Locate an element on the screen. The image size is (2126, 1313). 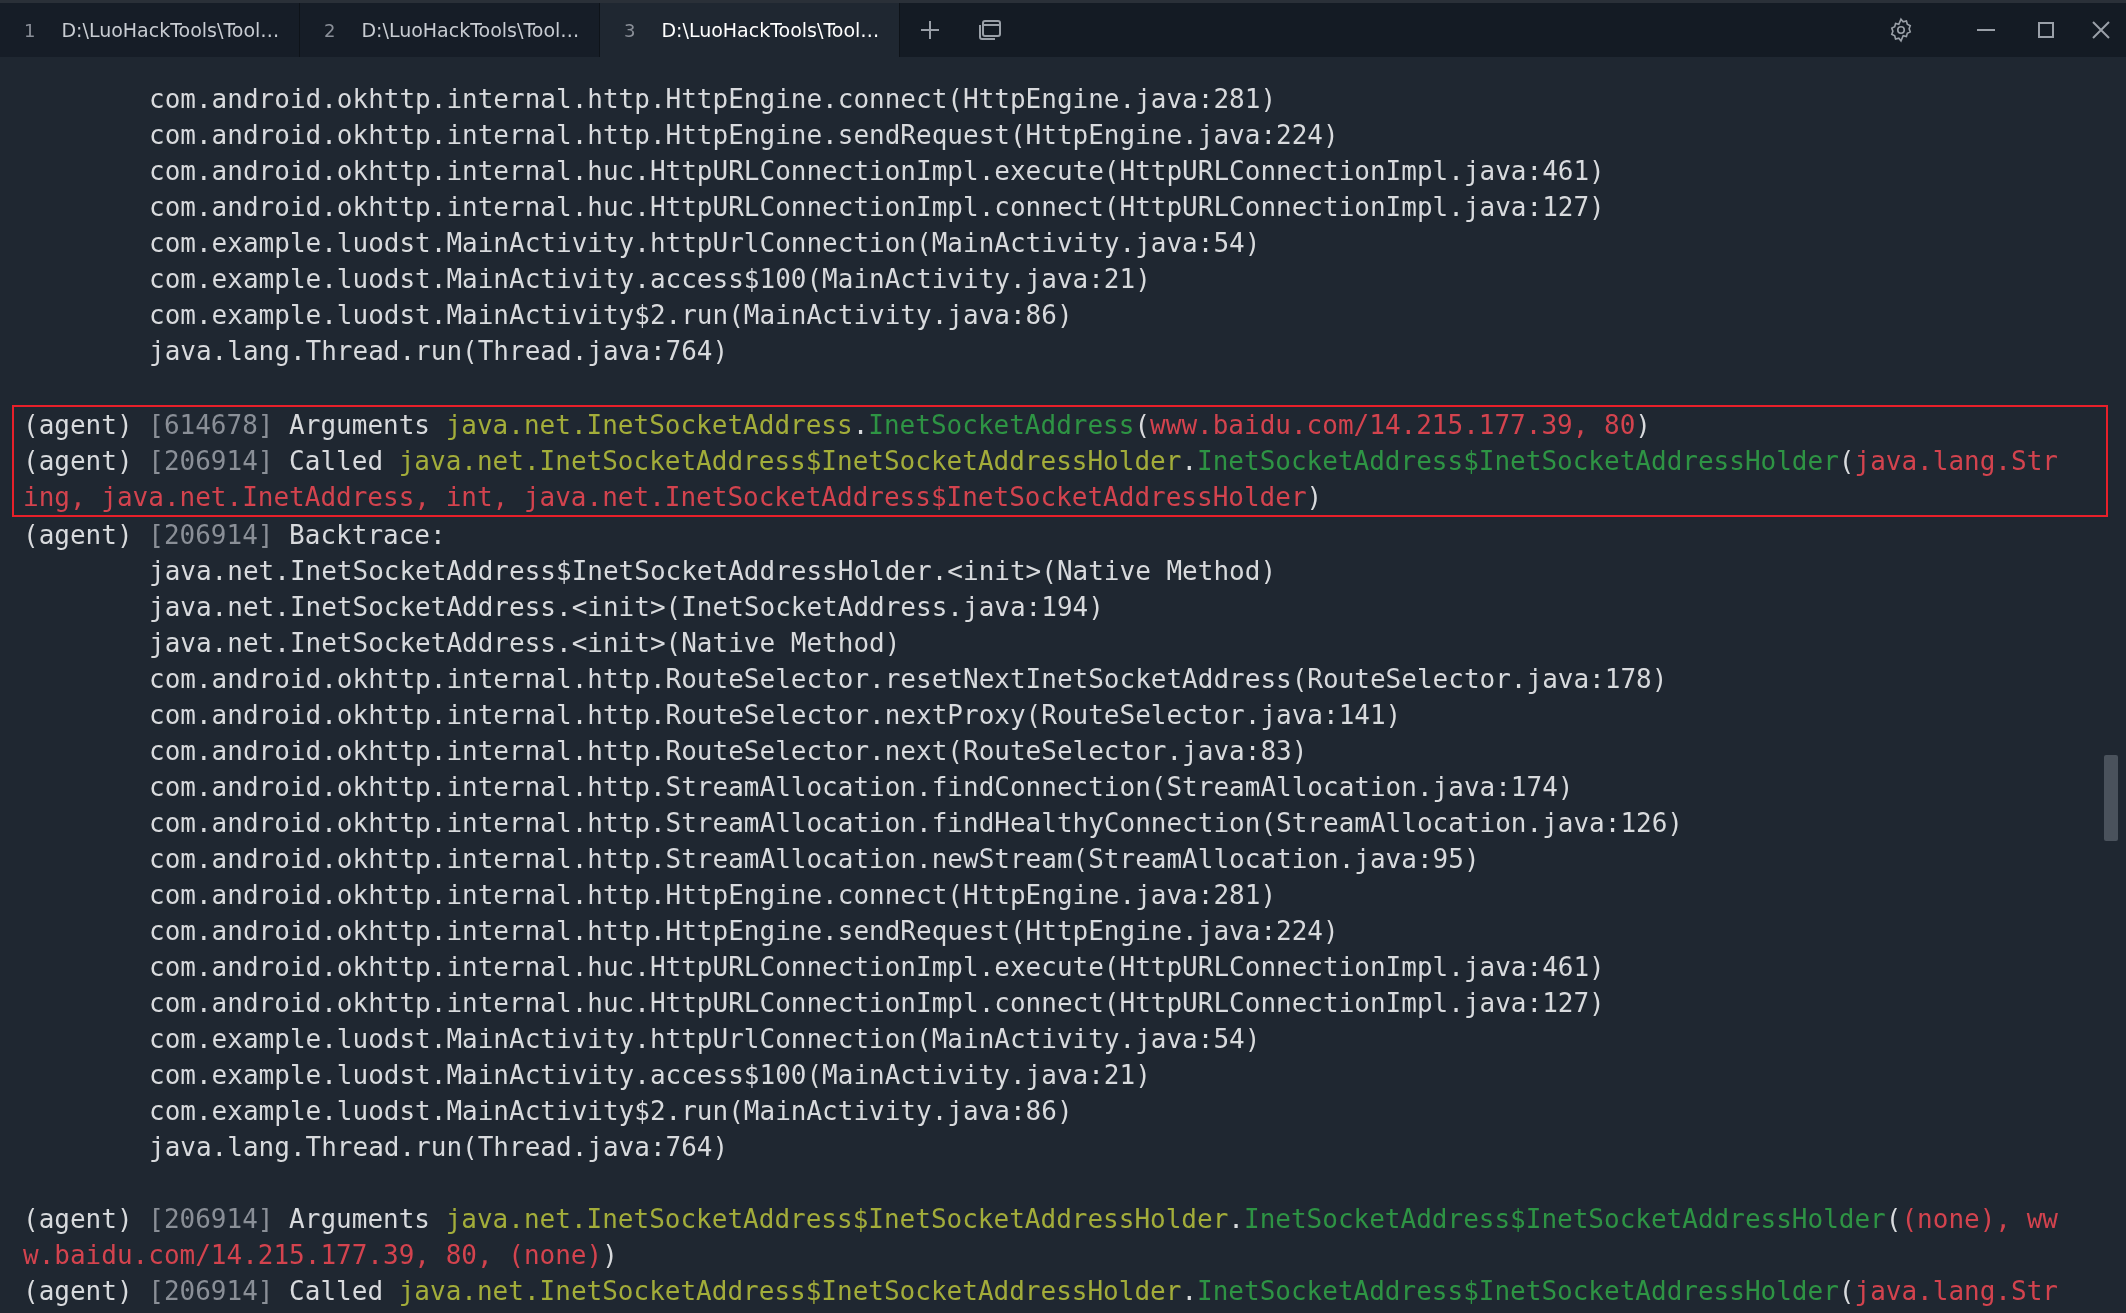
stack-trace-line: java.net.InetSocketAddress.<init>(Native Method) is located at coordinates (525, 643).